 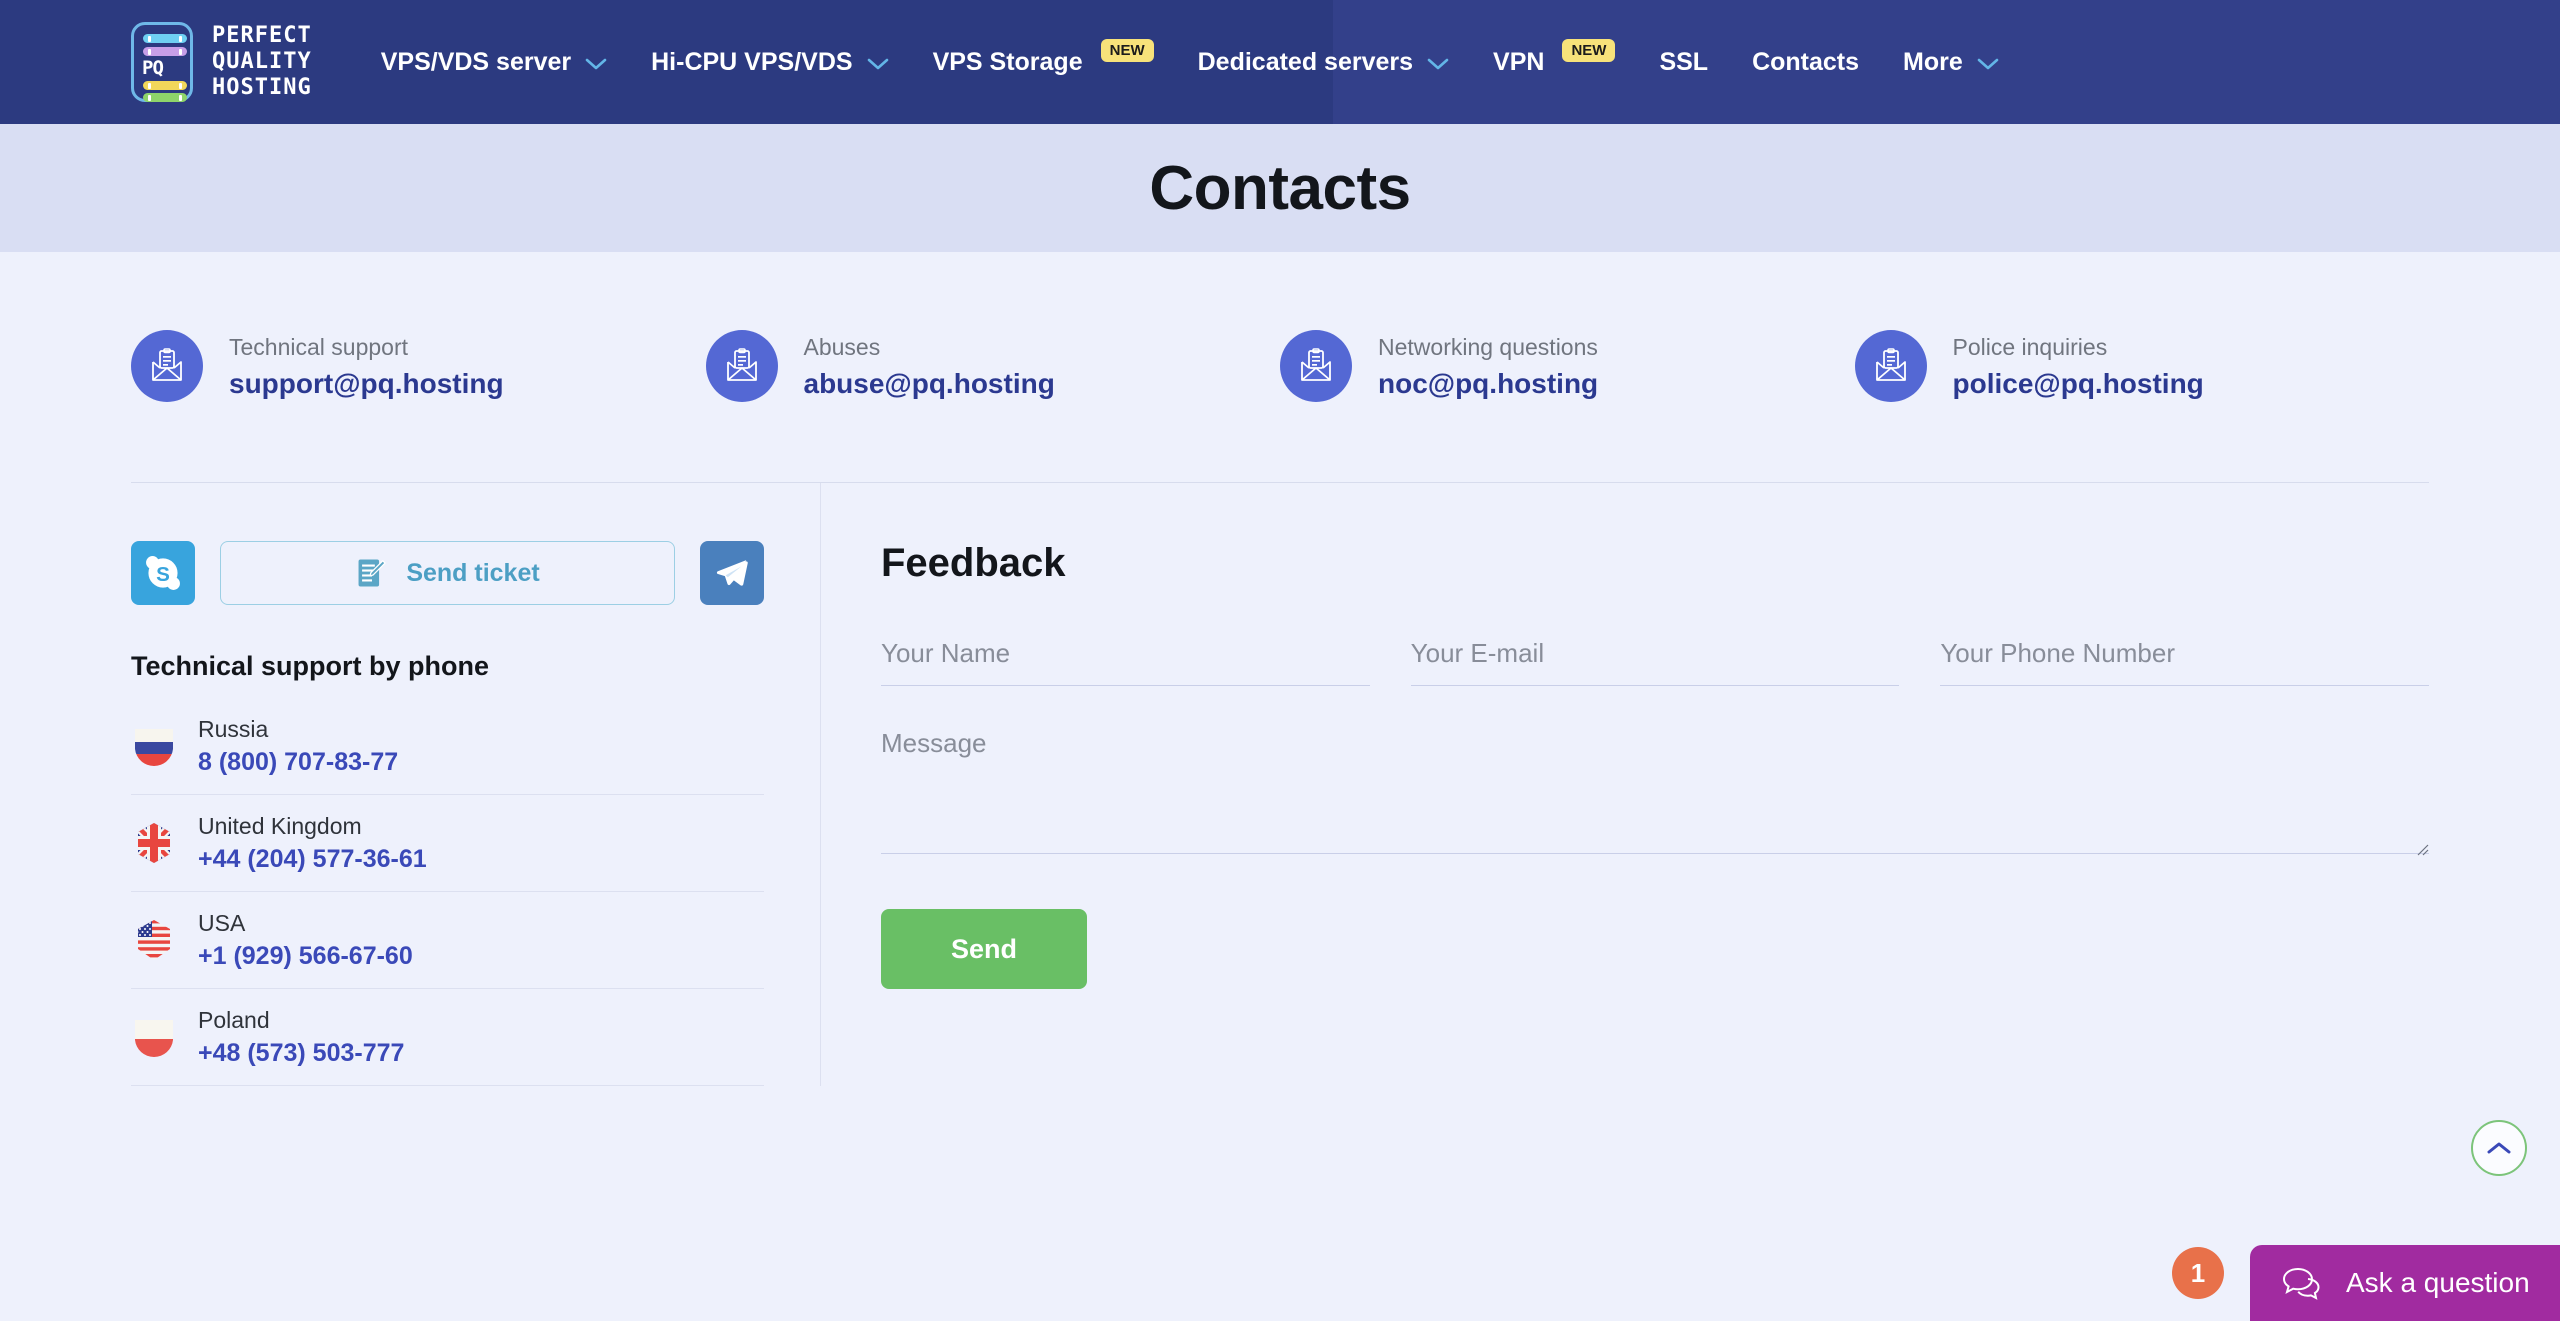 What do you see at coordinates (280, 826) in the screenshot?
I see `phone-country: United Kingdom` at bounding box center [280, 826].